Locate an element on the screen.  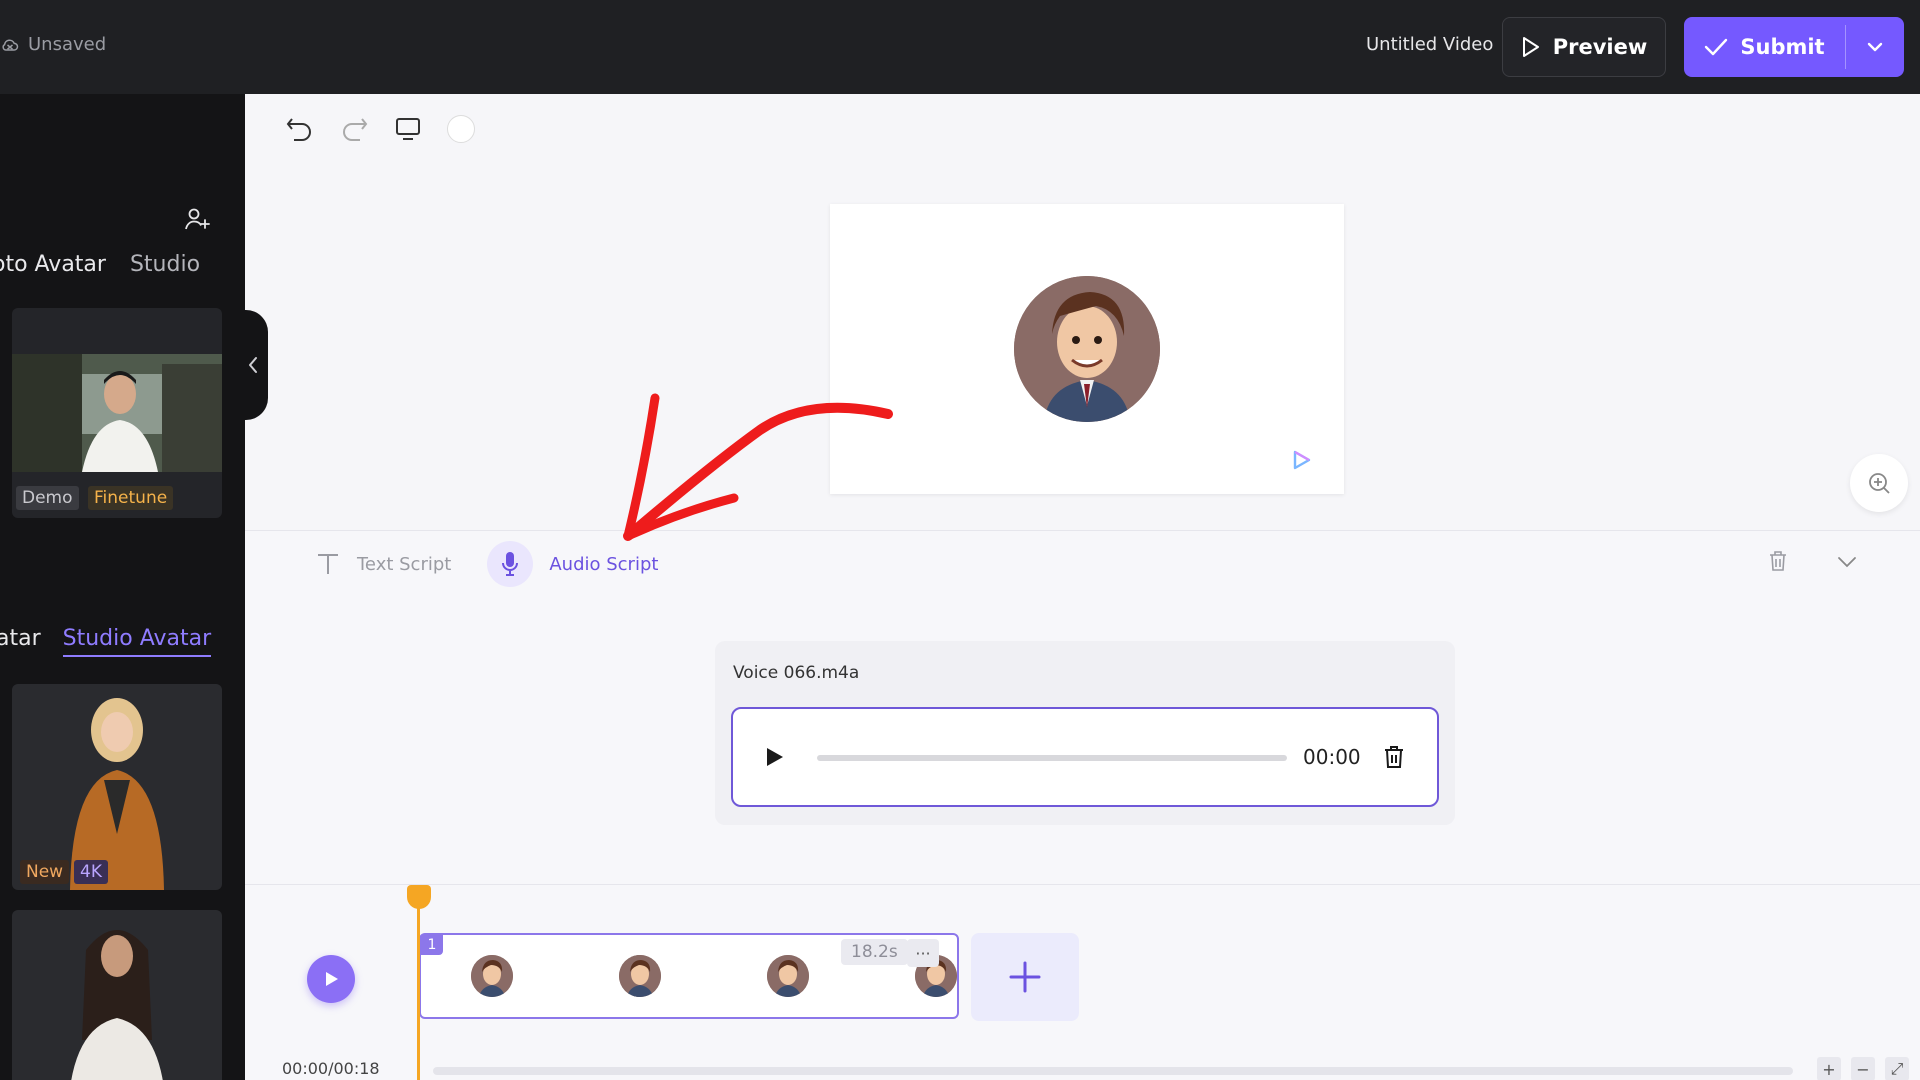
avatar-category-tabs: atar Studio Avatar is located at coordinates (106, 641).